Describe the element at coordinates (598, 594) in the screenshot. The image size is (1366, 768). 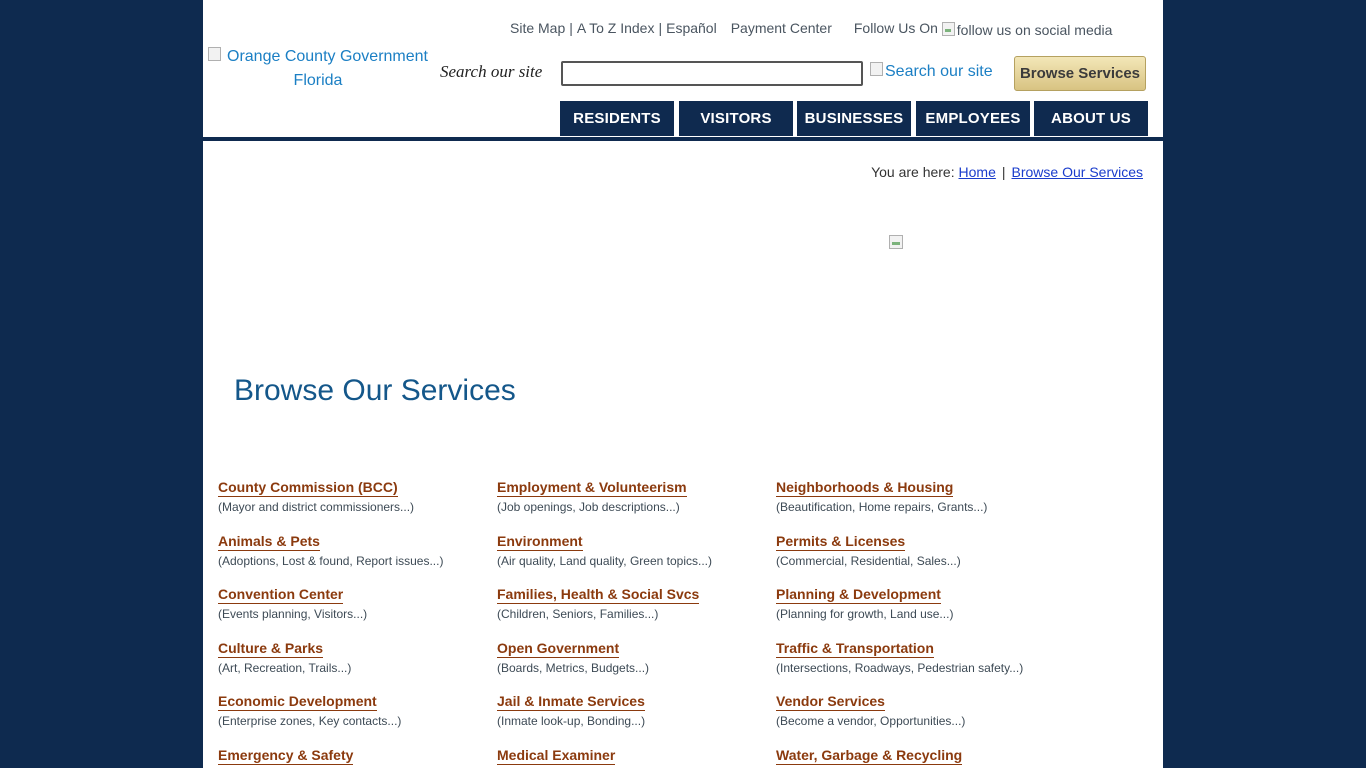
I see `service-link: Families, Health & Social Svcs` at that location.